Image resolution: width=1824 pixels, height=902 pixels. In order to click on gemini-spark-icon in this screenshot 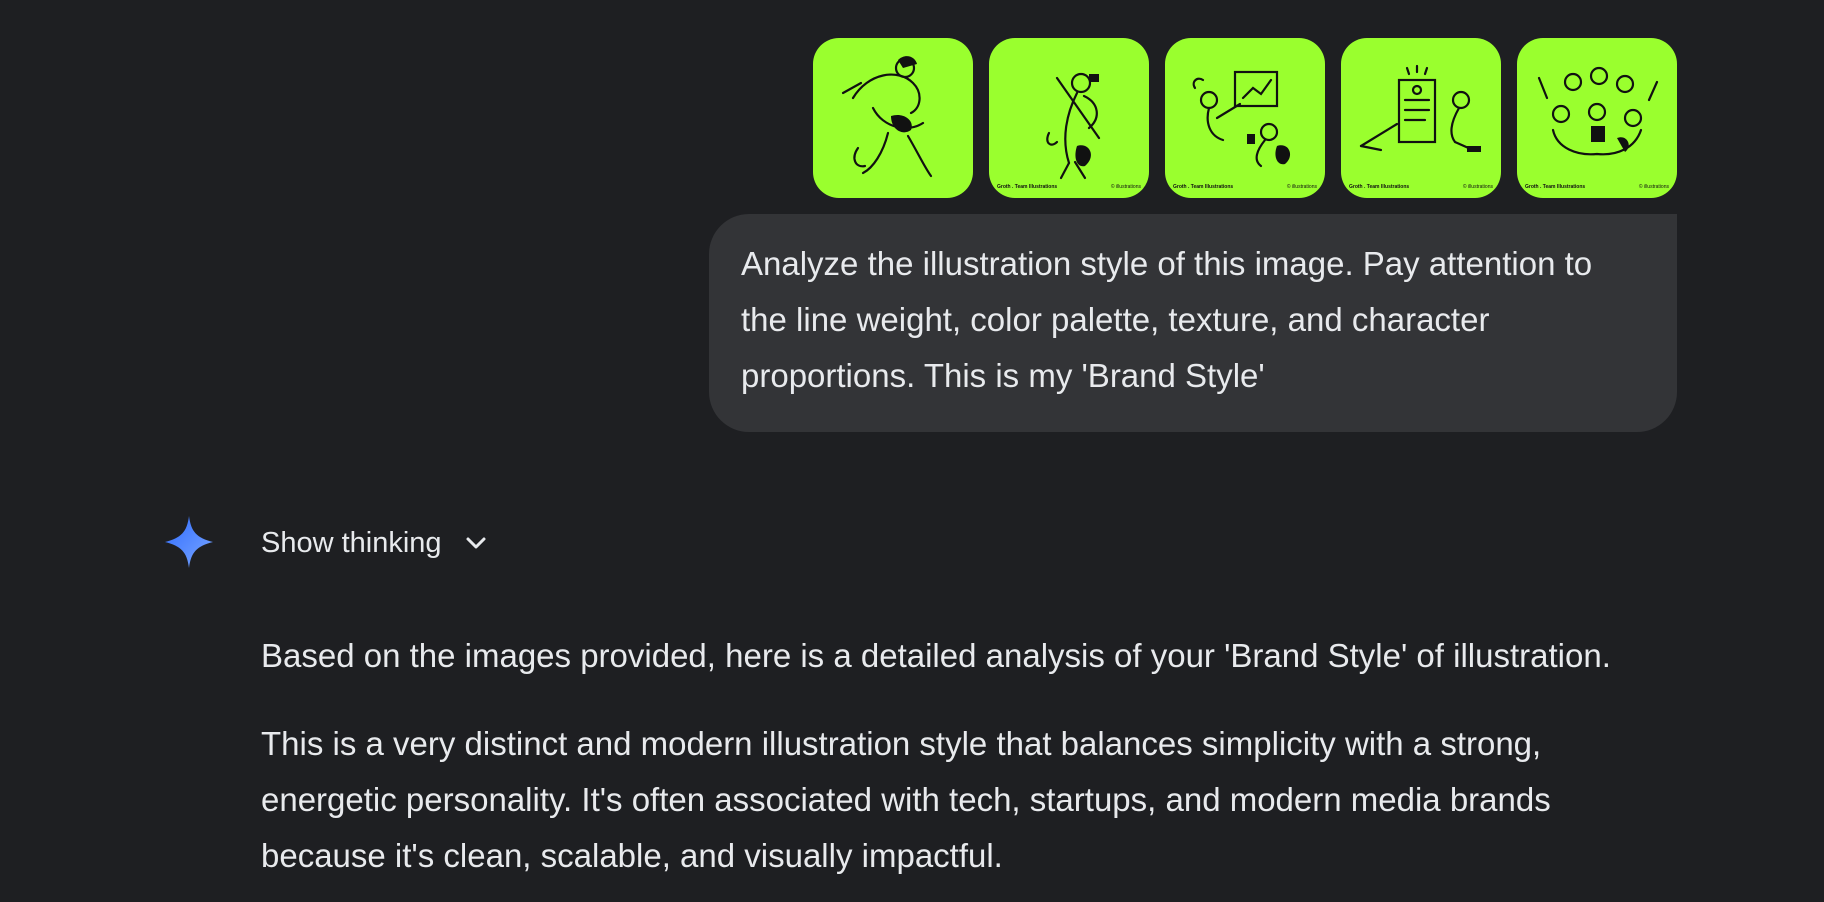, I will do `click(189, 542)`.